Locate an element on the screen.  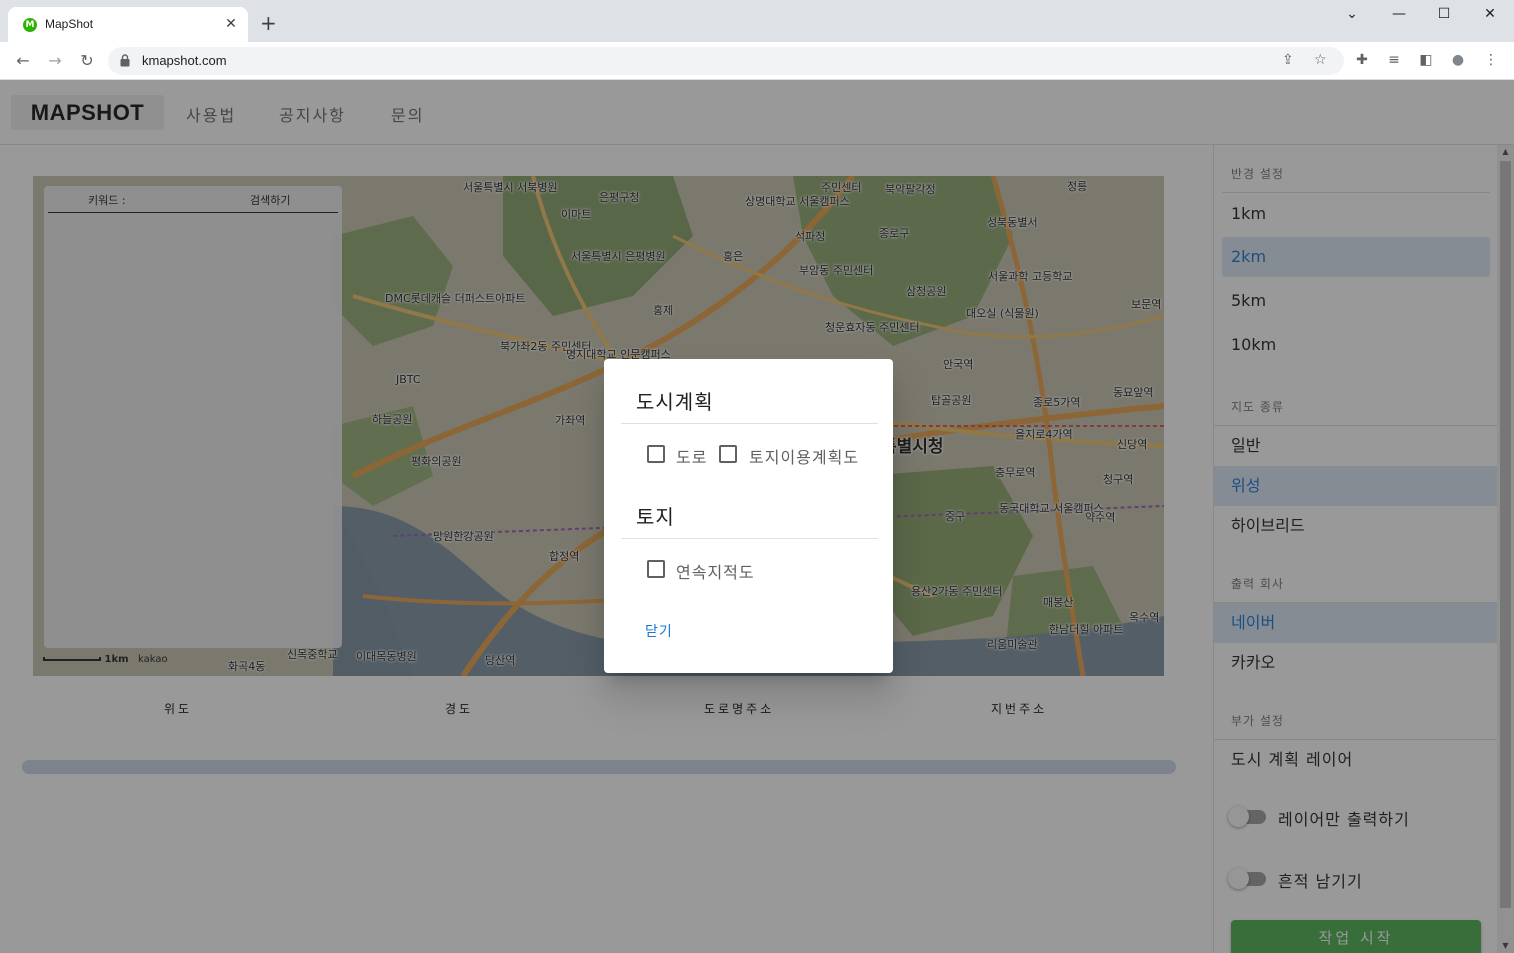
landuse-label: 토지이용계획도 is located at coordinates (804, 457).